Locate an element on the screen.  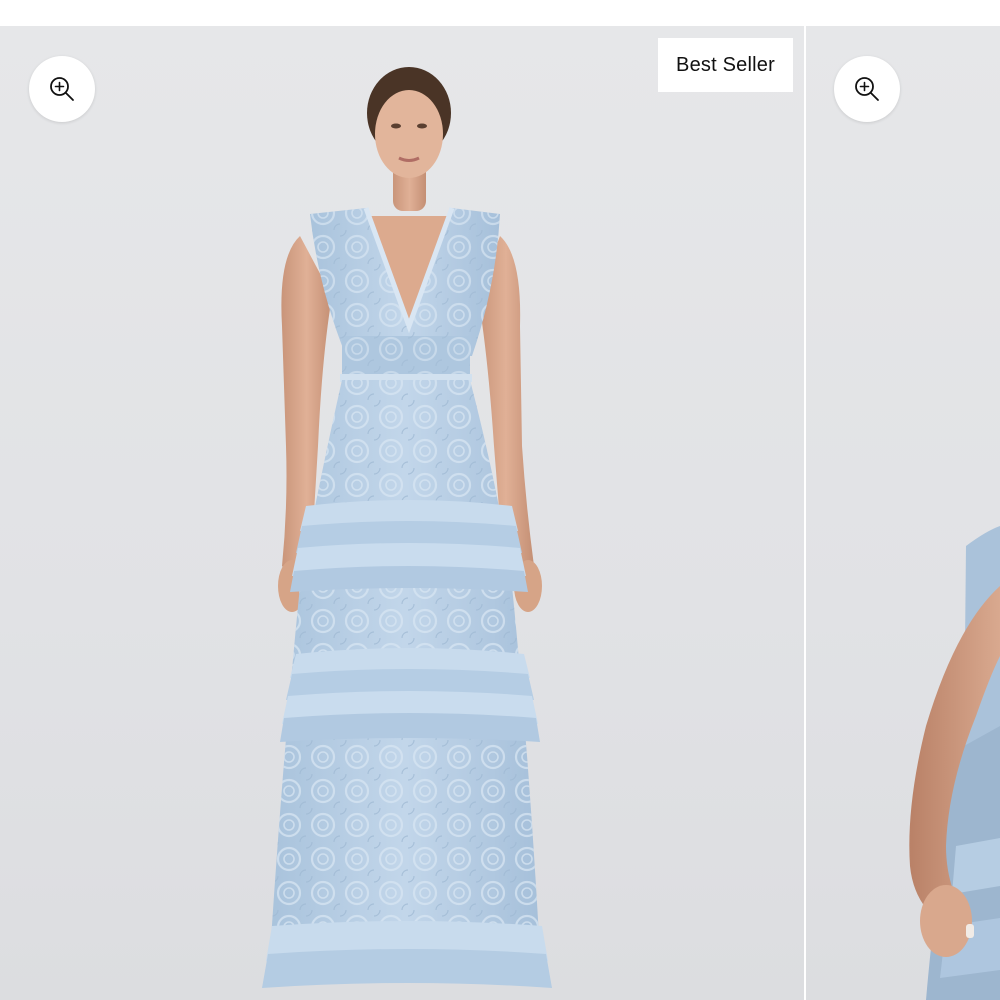
model-side-illustration is located at coordinates (954, 763).